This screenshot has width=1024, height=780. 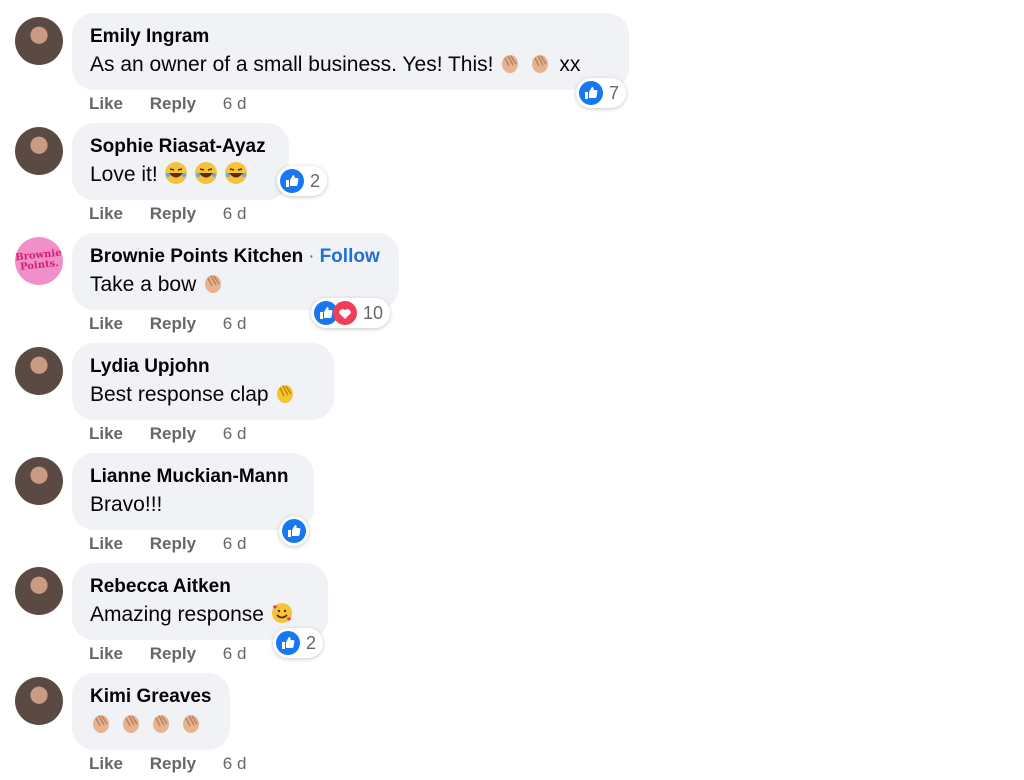 I want to click on comment-text: Amazing response, so click(x=200, y=614).